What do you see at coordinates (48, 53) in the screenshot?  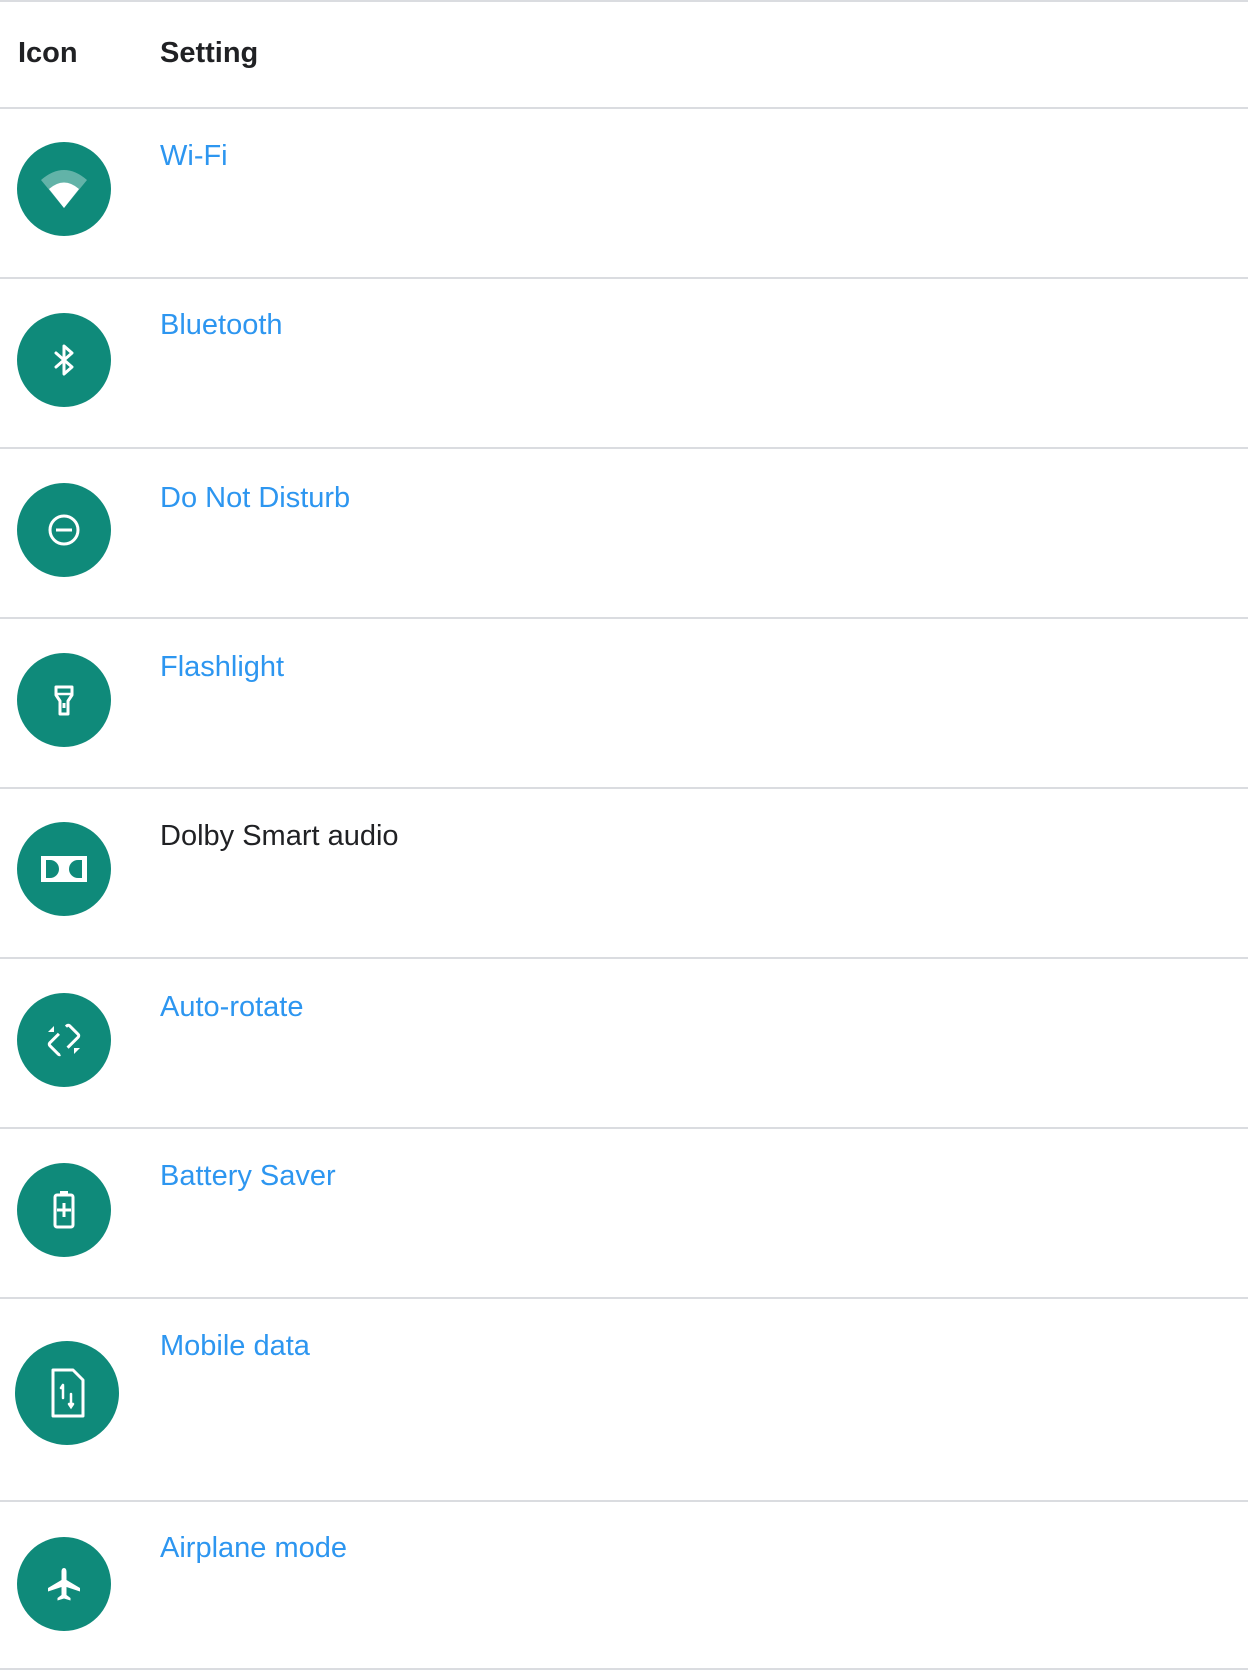 I see `header-icon: Icon` at bounding box center [48, 53].